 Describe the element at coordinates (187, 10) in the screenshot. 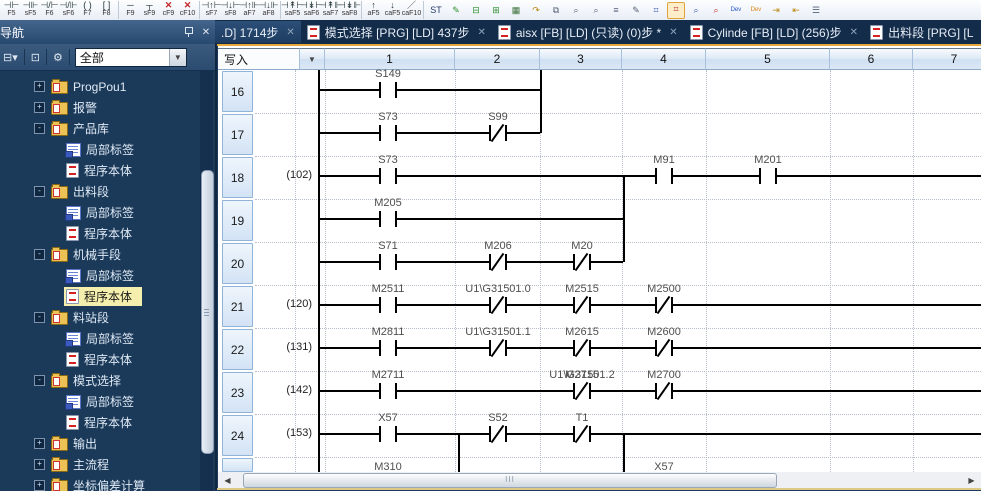

I see `tool-cF10-button: ✕ cF10` at that location.